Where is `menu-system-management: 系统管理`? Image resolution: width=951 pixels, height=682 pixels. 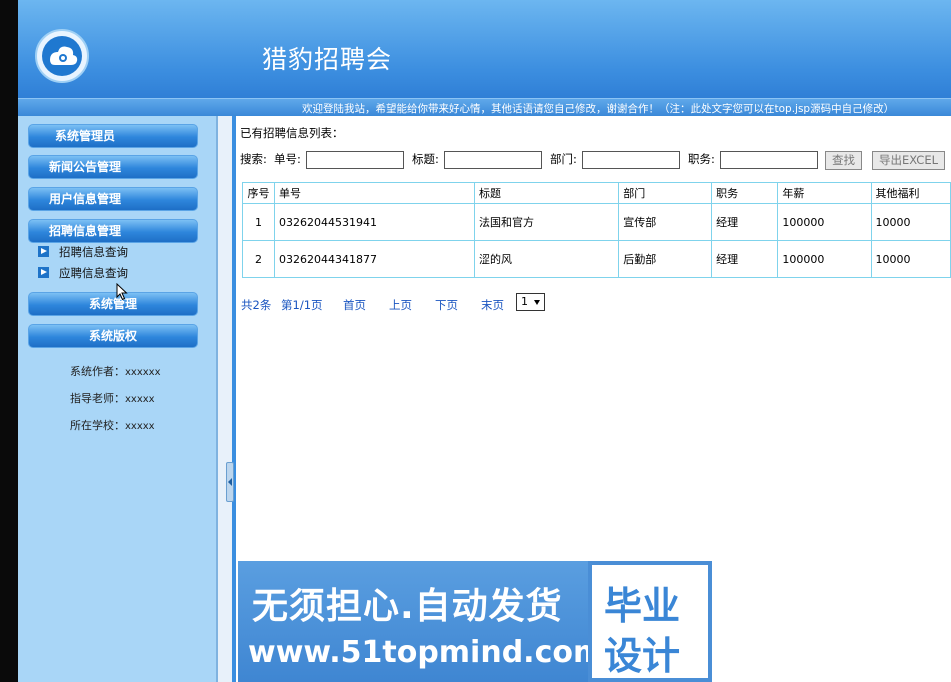 menu-system-management: 系统管理 is located at coordinates (113, 304).